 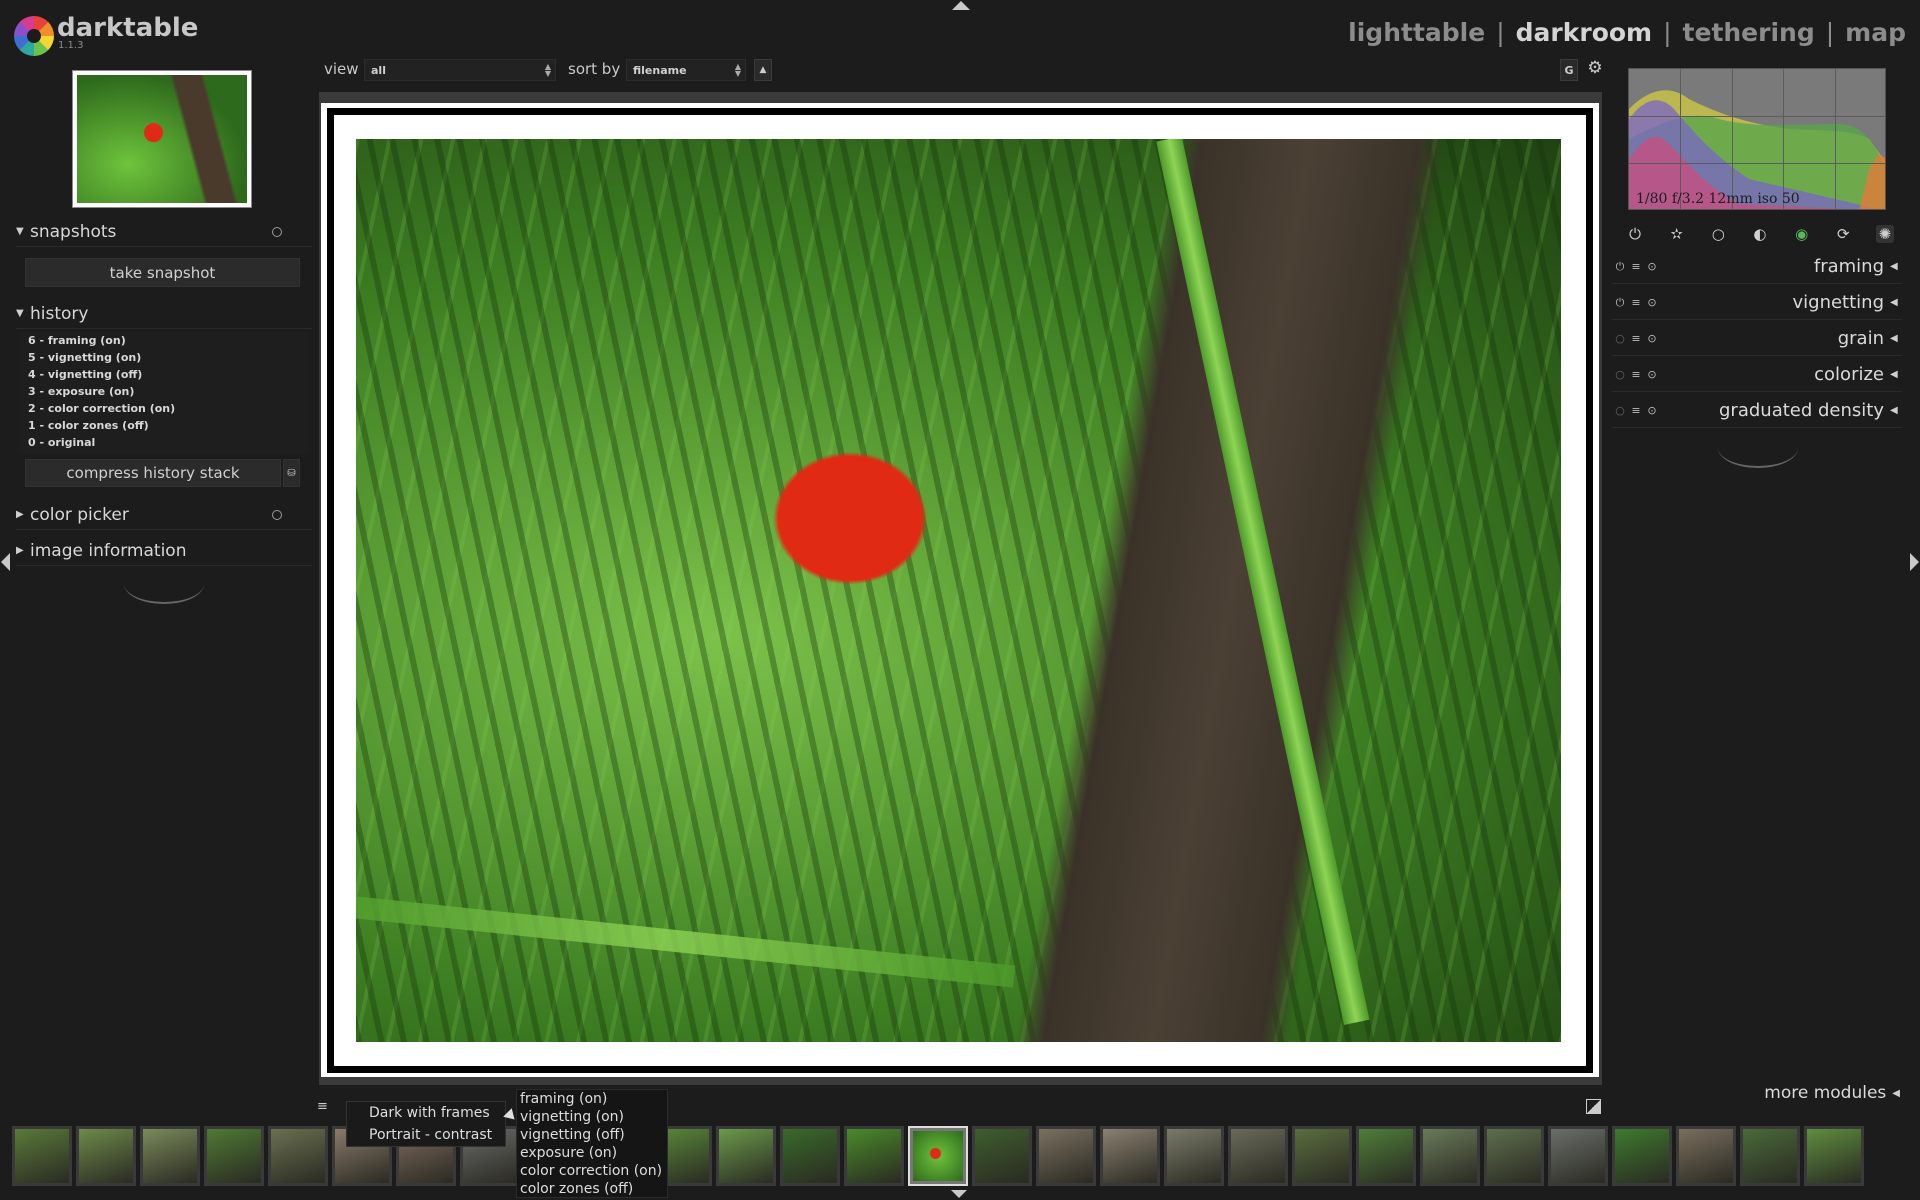 I want to click on color-assessment-icon, so click(x=1593, y=1106).